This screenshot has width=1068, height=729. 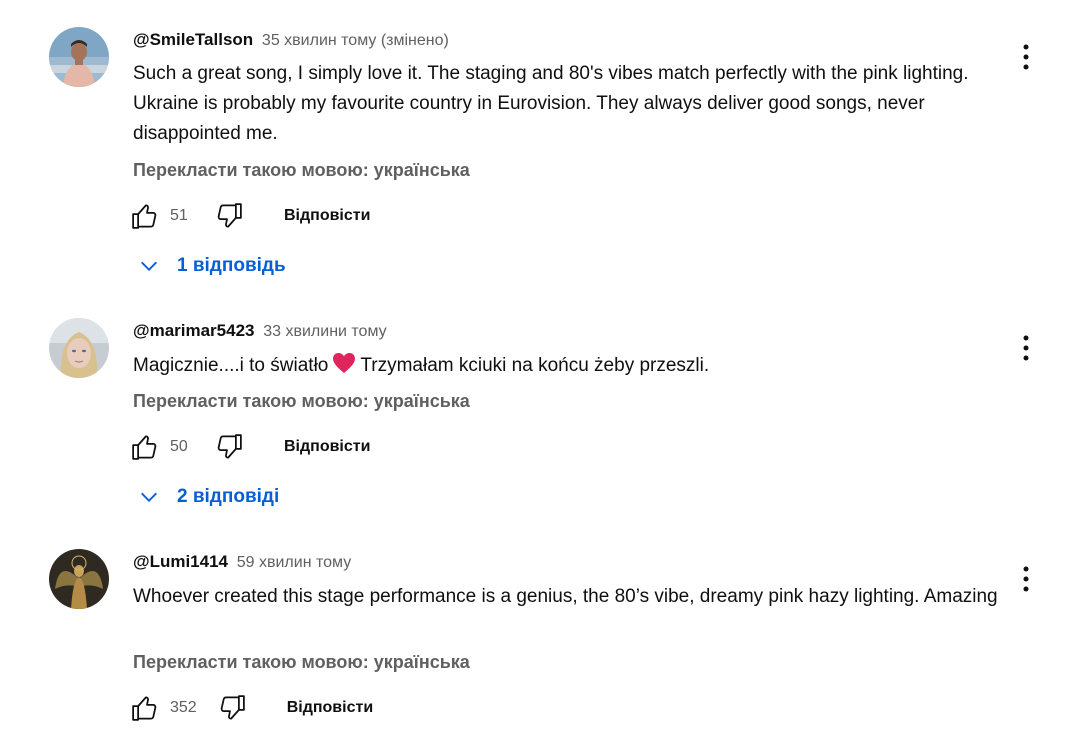 What do you see at coordinates (250, 216) in the screenshot?
I see `comment-actions: 51 Відповісти` at bounding box center [250, 216].